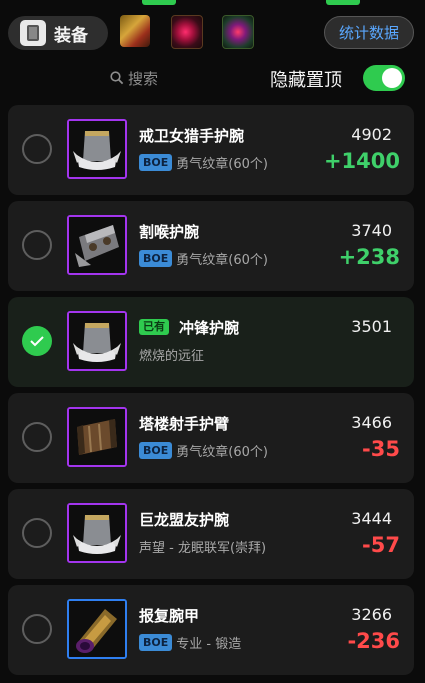 Image resolution: width=425 pixels, height=683 pixels. Describe the element at coordinates (154, 327) in the screenshot. I see `owned-badge: 已有` at that location.